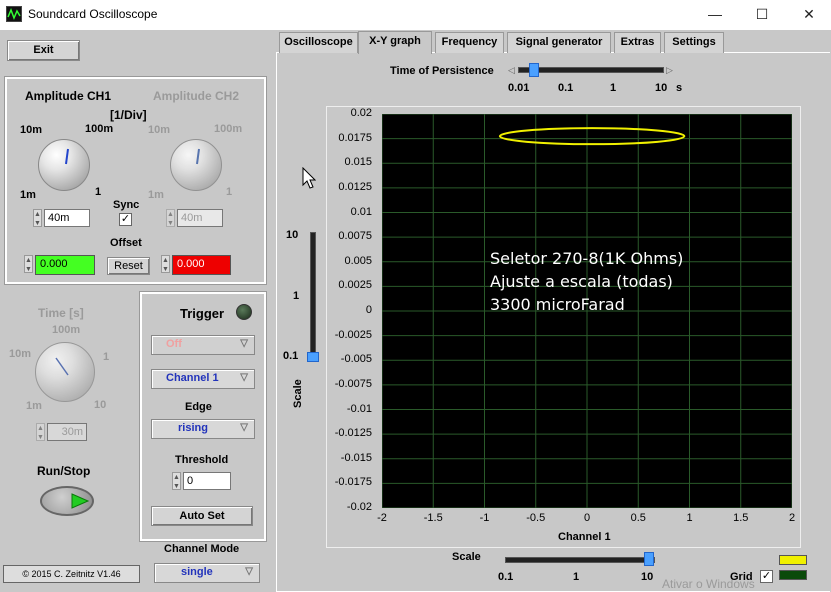  What do you see at coordinates (203, 379) in the screenshot?
I see `trigger-channel-select: Channel 1 ▽` at bounding box center [203, 379].